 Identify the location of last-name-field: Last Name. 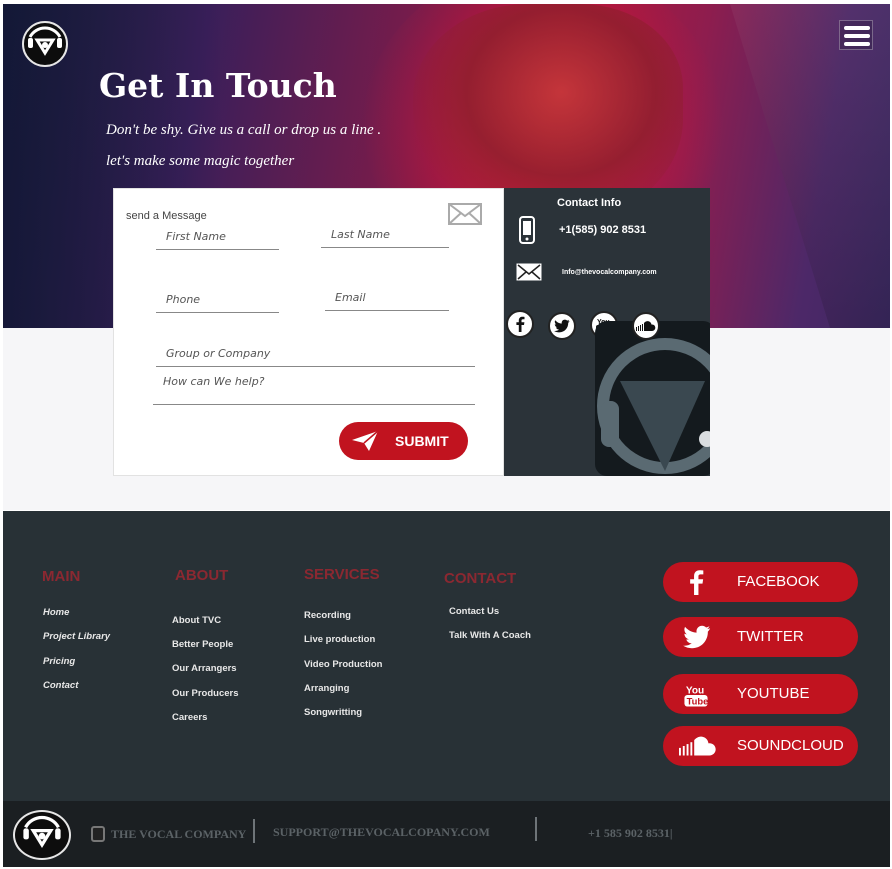
(385, 235).